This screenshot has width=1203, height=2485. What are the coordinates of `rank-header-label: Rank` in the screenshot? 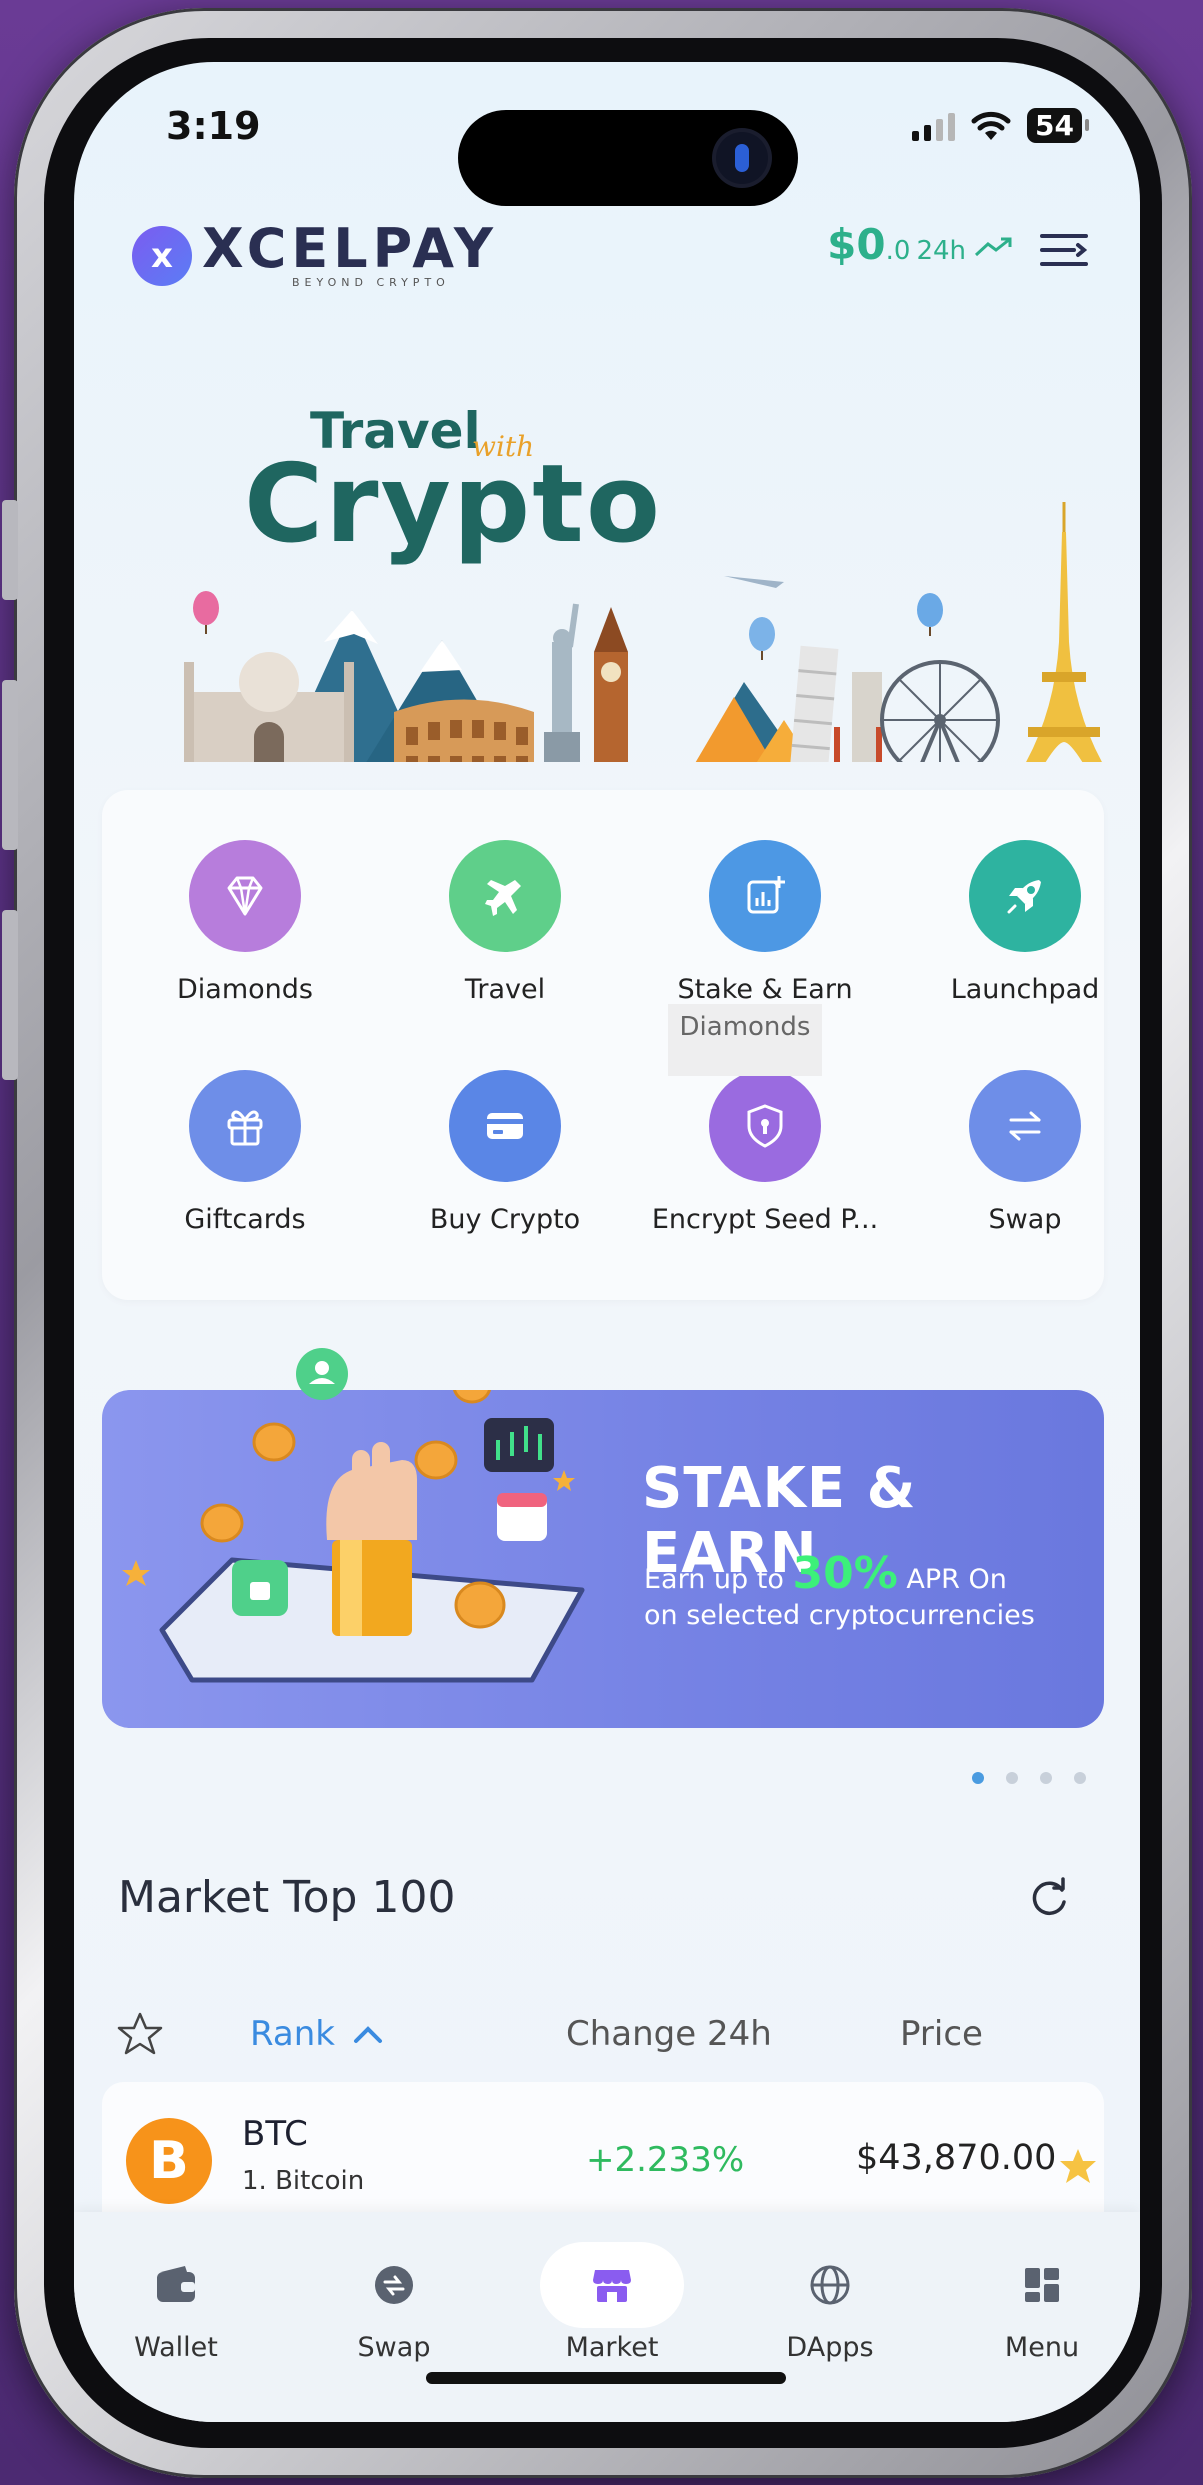 It's located at (292, 2034).